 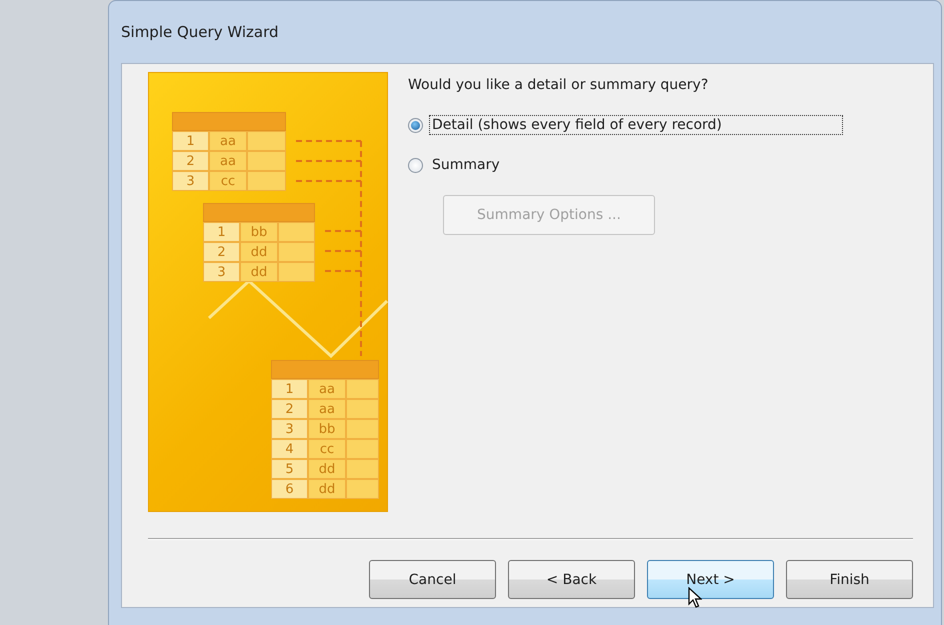 What do you see at coordinates (289, 489) in the screenshot?
I see `table-cell: 6` at bounding box center [289, 489].